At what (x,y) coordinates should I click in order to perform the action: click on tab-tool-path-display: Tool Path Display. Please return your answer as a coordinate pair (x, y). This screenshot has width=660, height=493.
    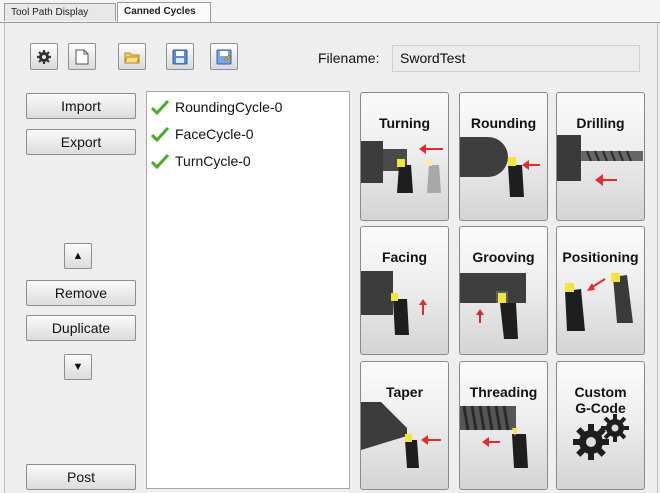
    Looking at the image, I should click on (60, 12).